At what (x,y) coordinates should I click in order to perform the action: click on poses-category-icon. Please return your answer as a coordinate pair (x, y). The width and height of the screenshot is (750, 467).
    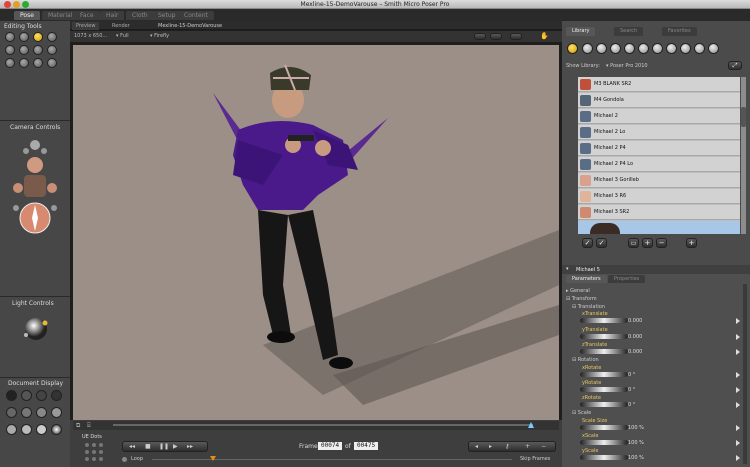
    Looking at the image, I should click on (587, 48).